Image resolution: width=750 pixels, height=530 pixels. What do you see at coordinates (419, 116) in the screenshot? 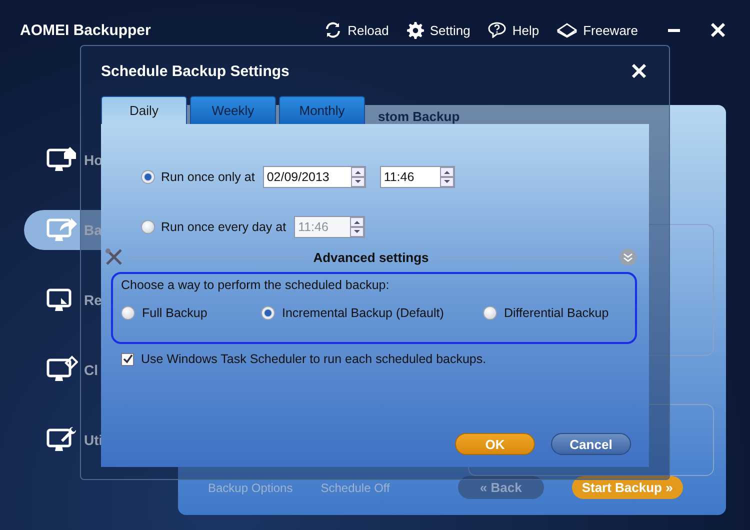
I see `section-heading: stom Backup` at bounding box center [419, 116].